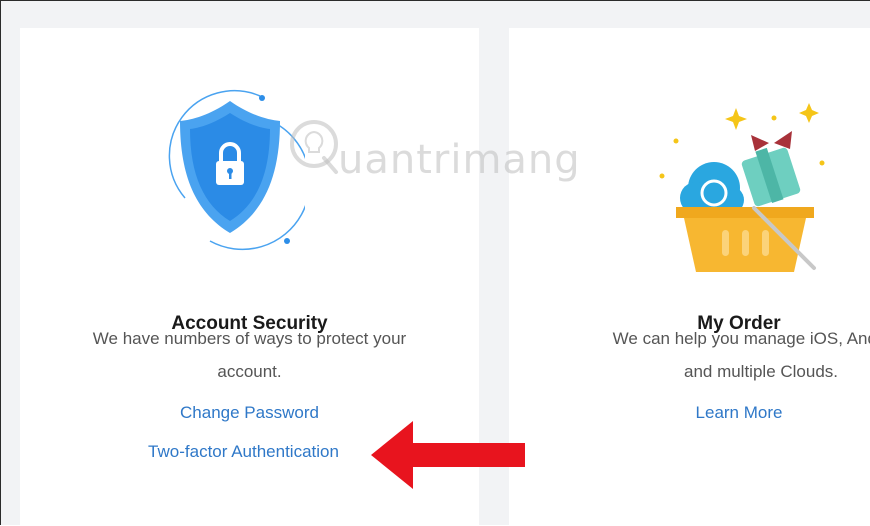 Image resolution: width=870 pixels, height=526 pixels. Describe the element at coordinates (742, 187) in the screenshot. I see `basket-gift-icon` at that location.